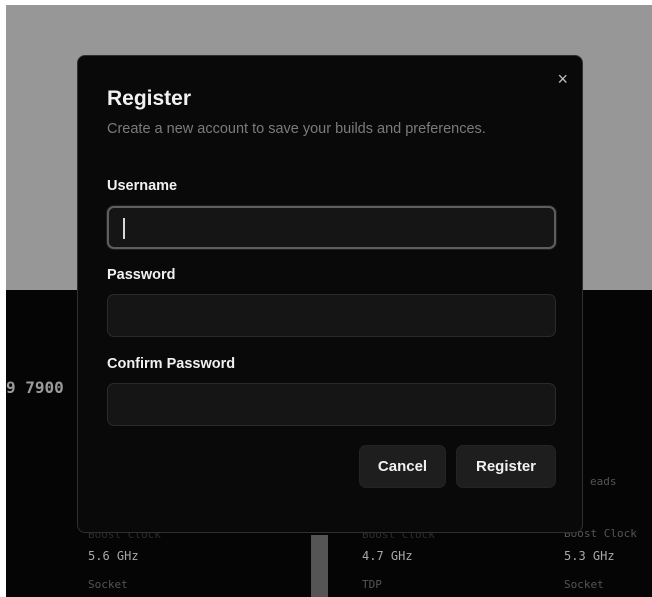  I want to click on password-field, so click(331, 315).